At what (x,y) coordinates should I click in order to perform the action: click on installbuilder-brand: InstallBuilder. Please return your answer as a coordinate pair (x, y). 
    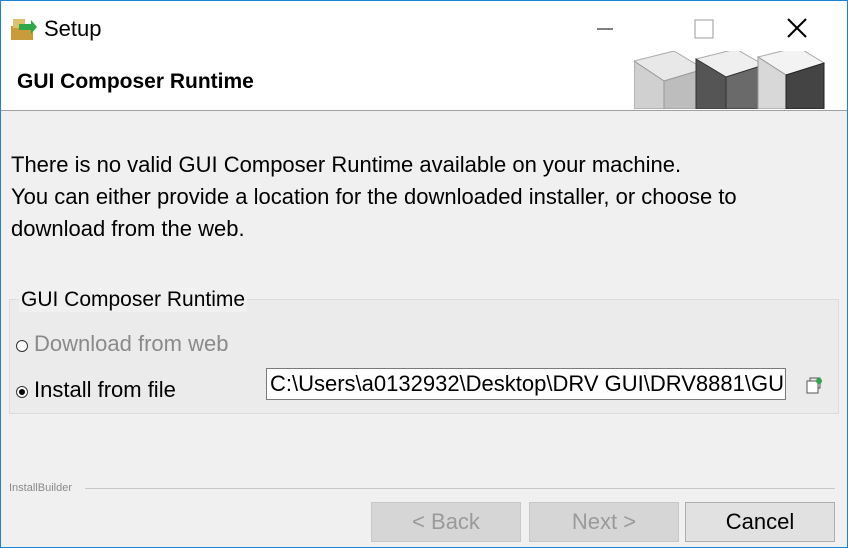
    Looking at the image, I should click on (40, 488).